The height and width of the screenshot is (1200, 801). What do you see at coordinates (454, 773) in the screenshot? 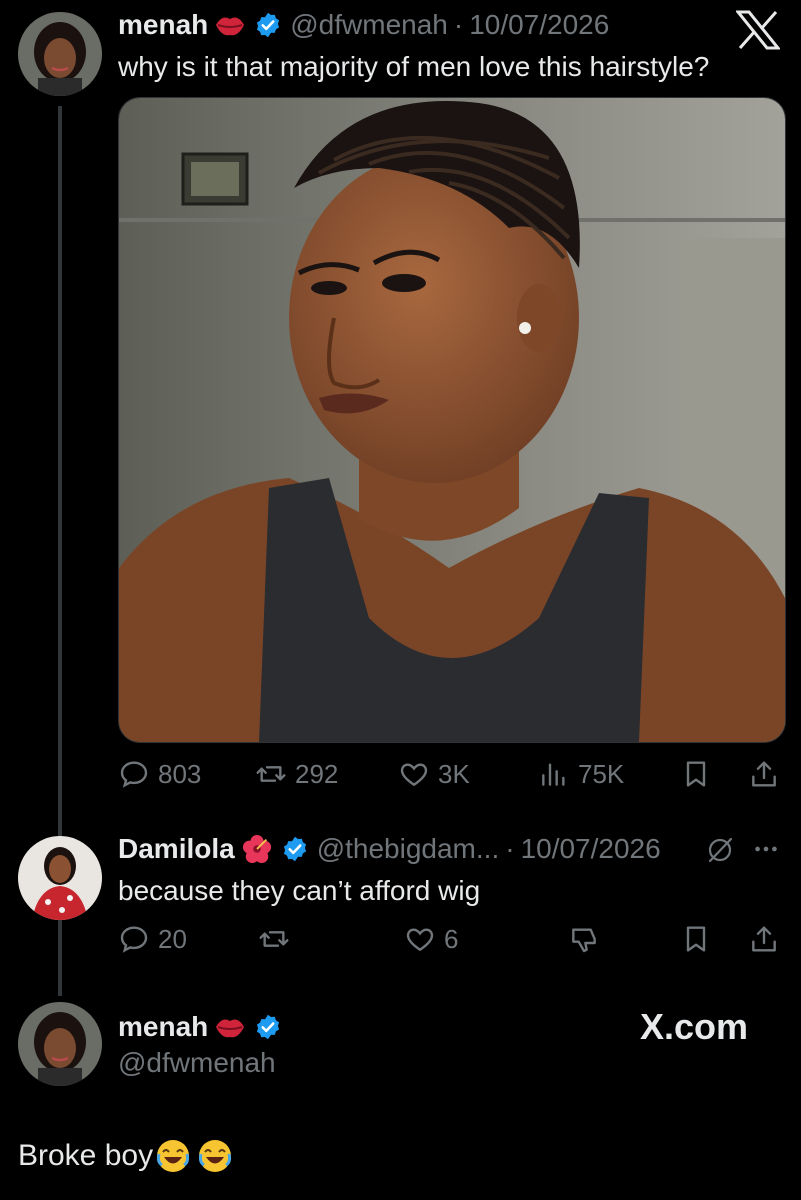
I see `like-count: 3K` at bounding box center [454, 773].